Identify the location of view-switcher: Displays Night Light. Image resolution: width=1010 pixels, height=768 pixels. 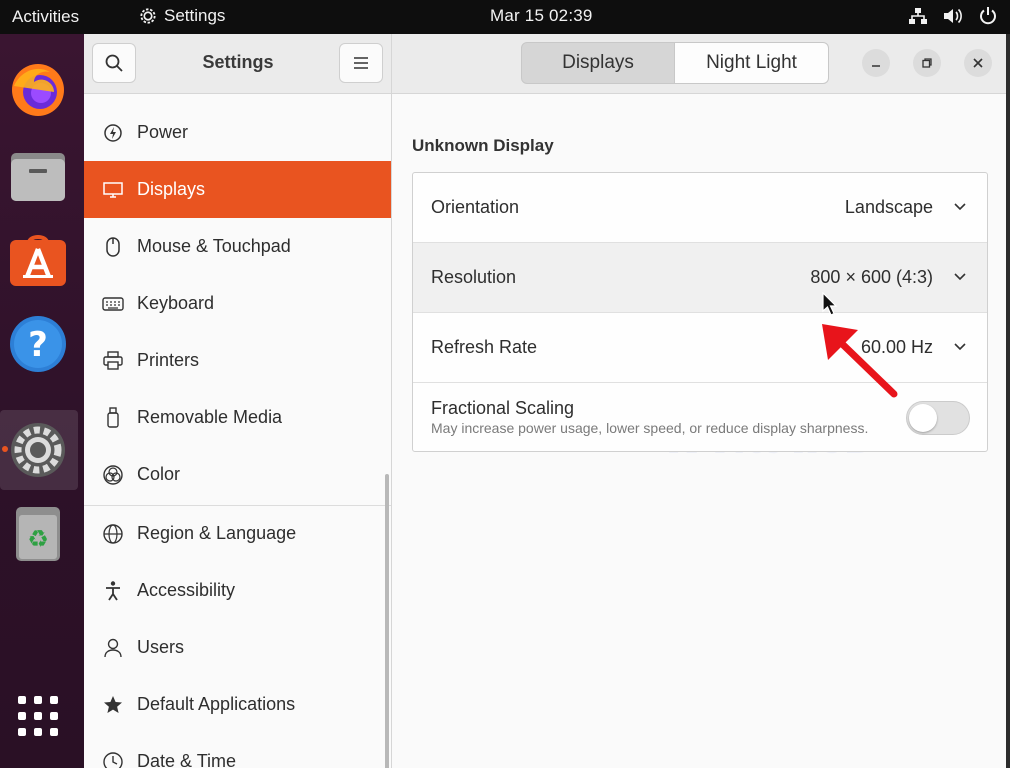
(675, 63).